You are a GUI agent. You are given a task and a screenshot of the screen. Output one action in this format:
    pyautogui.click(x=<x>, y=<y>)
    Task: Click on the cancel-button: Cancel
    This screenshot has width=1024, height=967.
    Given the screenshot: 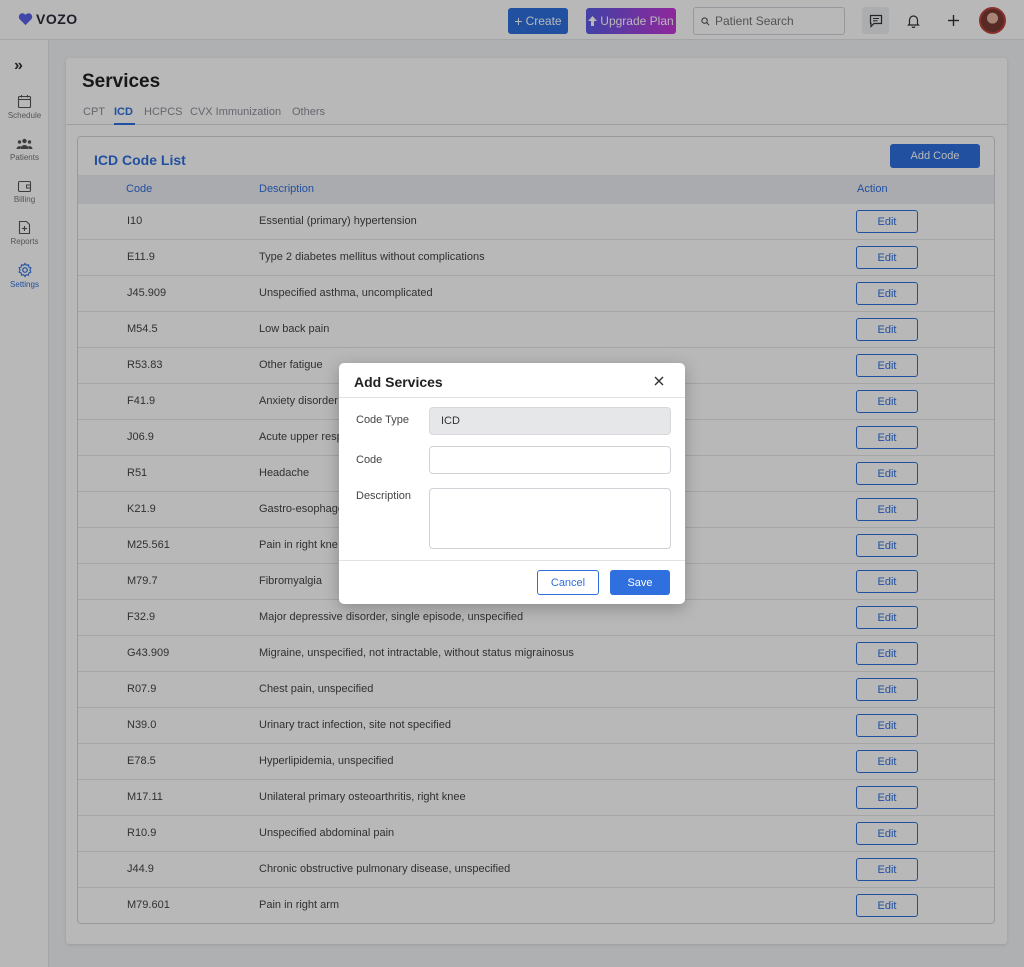 What is the action you would take?
    pyautogui.click(x=568, y=582)
    